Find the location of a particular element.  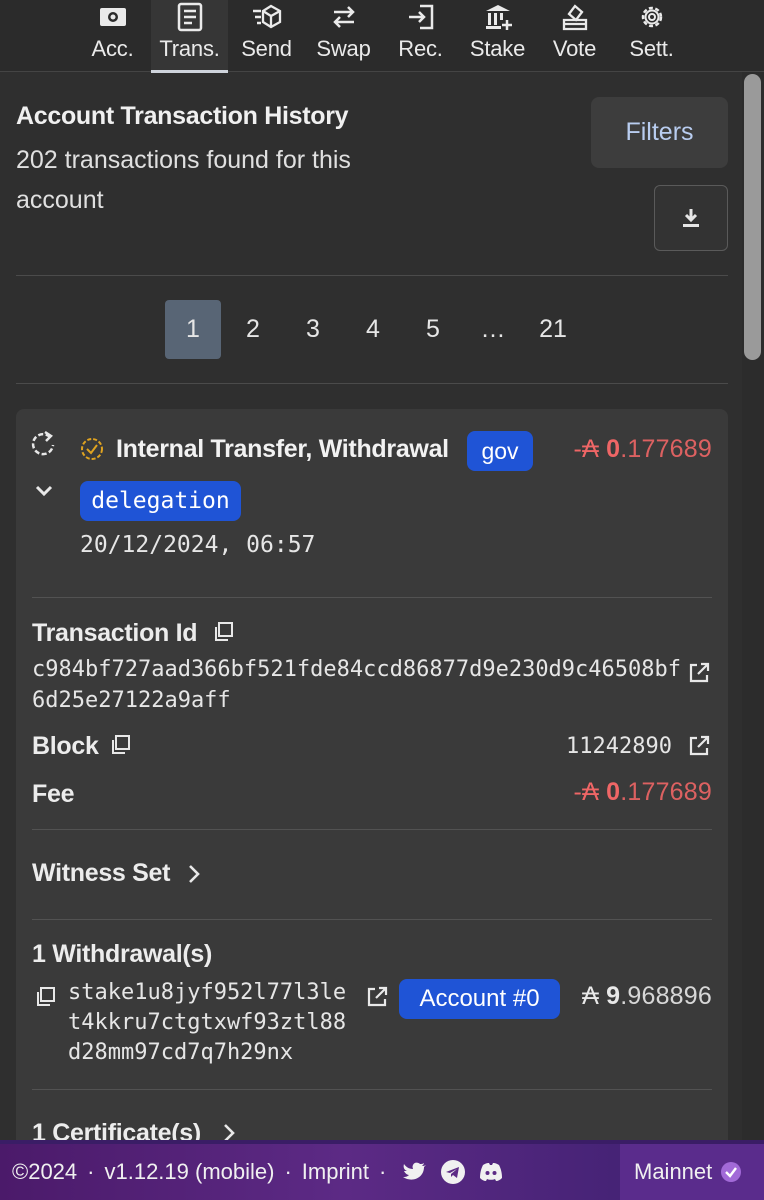

wallet-icon is located at coordinates (113, 17).